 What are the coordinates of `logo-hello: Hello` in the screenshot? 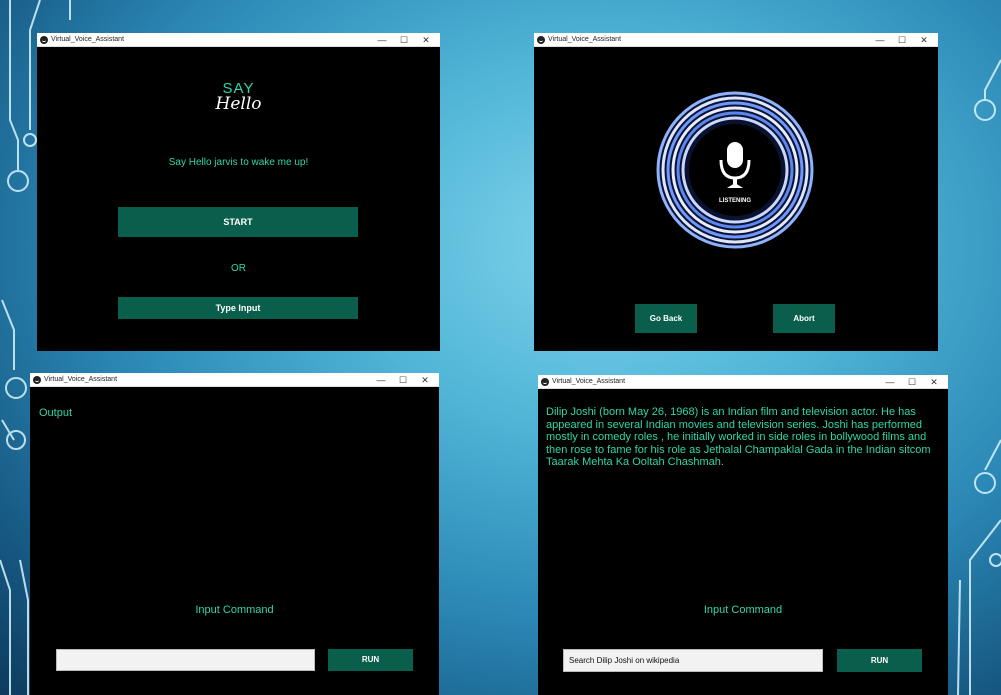 It's located at (238, 104).